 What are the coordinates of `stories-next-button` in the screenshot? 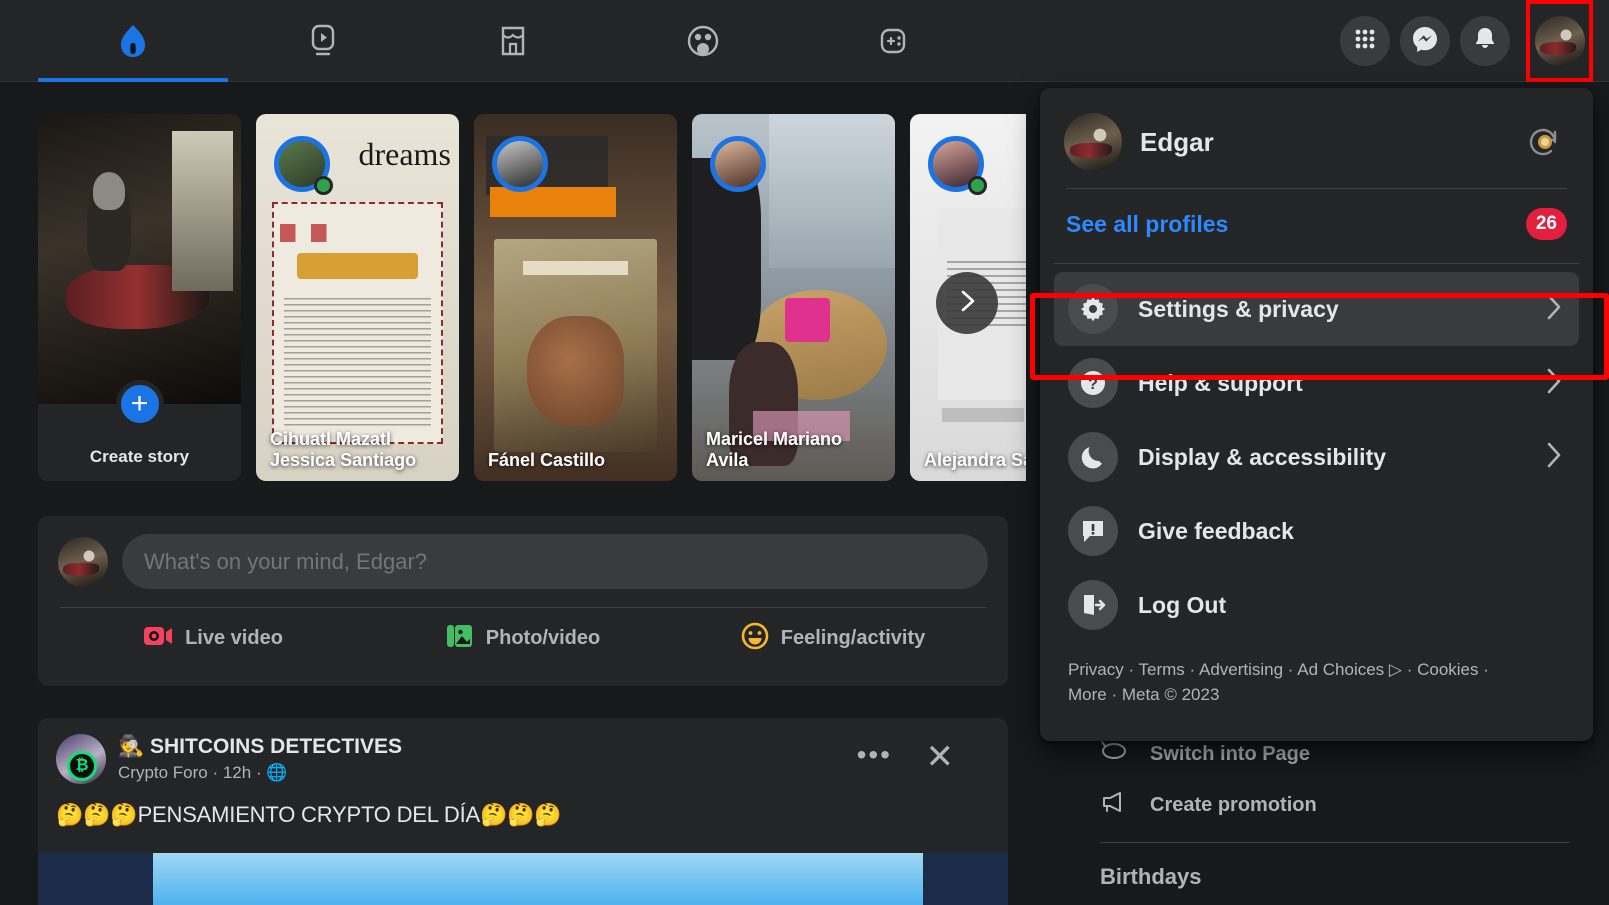 It's located at (967, 303).